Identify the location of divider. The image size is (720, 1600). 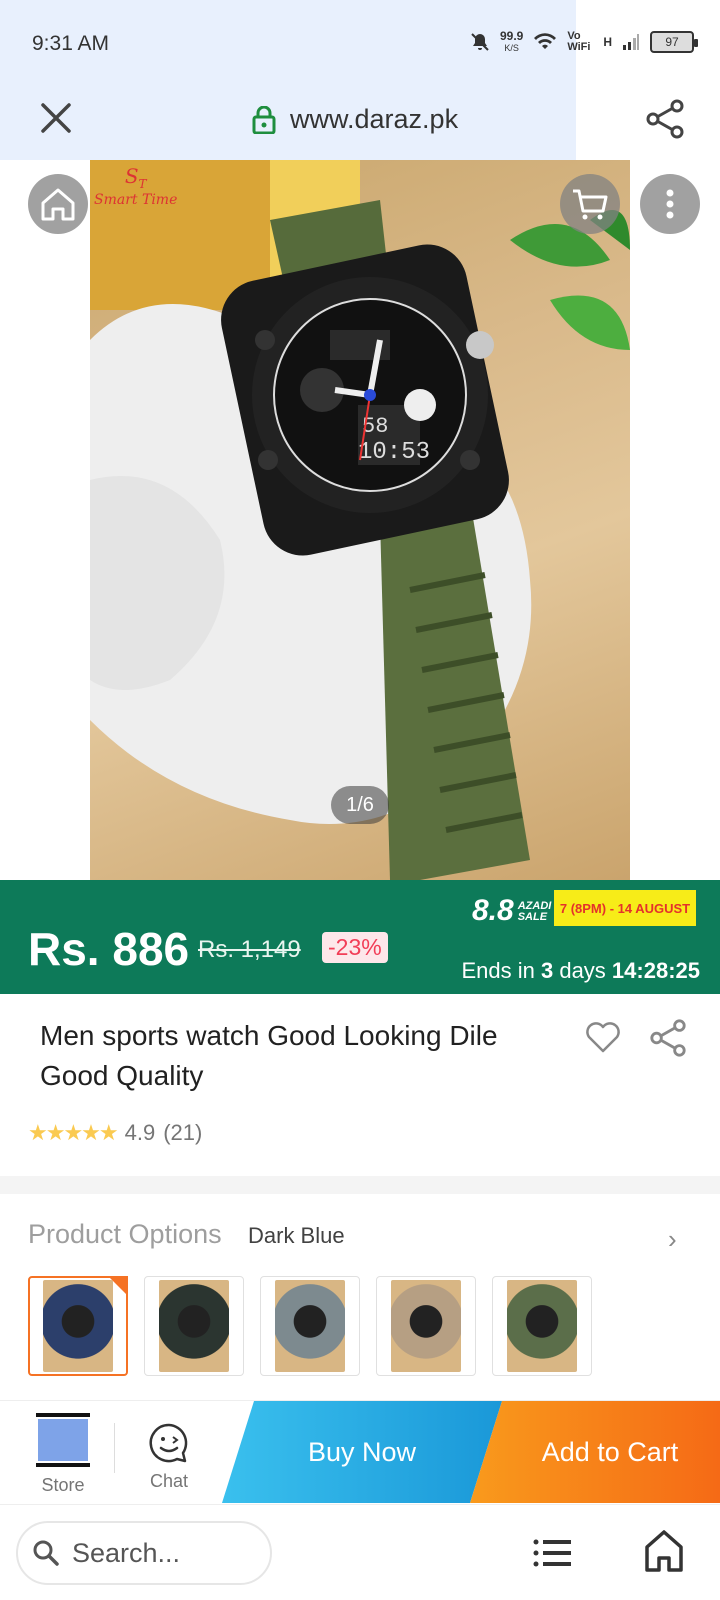
(114, 1448).